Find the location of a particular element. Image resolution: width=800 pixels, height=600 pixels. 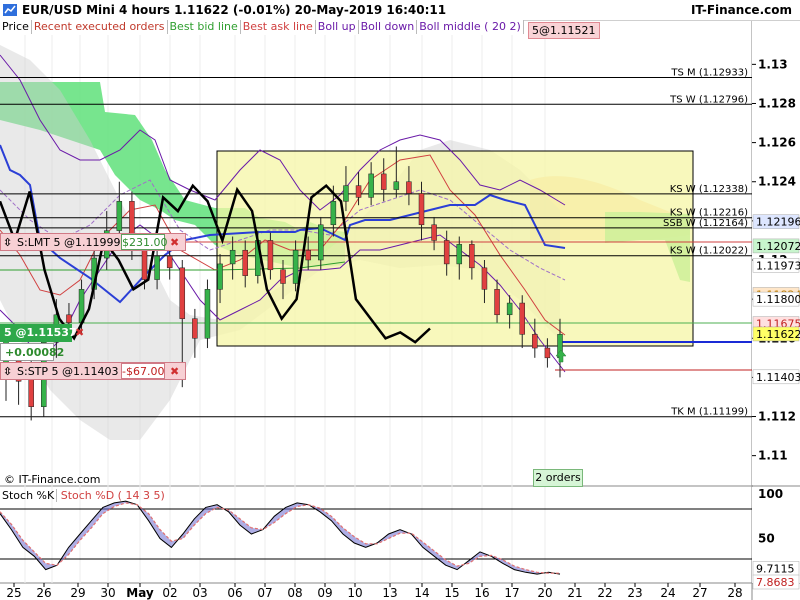

x-tick-label: 09 is located at coordinates (324, 593).